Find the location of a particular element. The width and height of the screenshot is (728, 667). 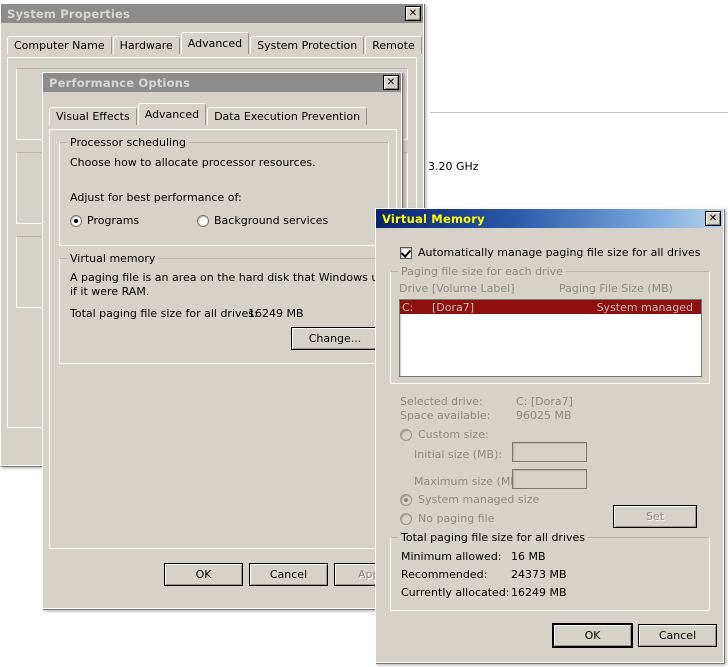

performance-options-titlebar: Performance Options ✕ is located at coordinates (222, 82).